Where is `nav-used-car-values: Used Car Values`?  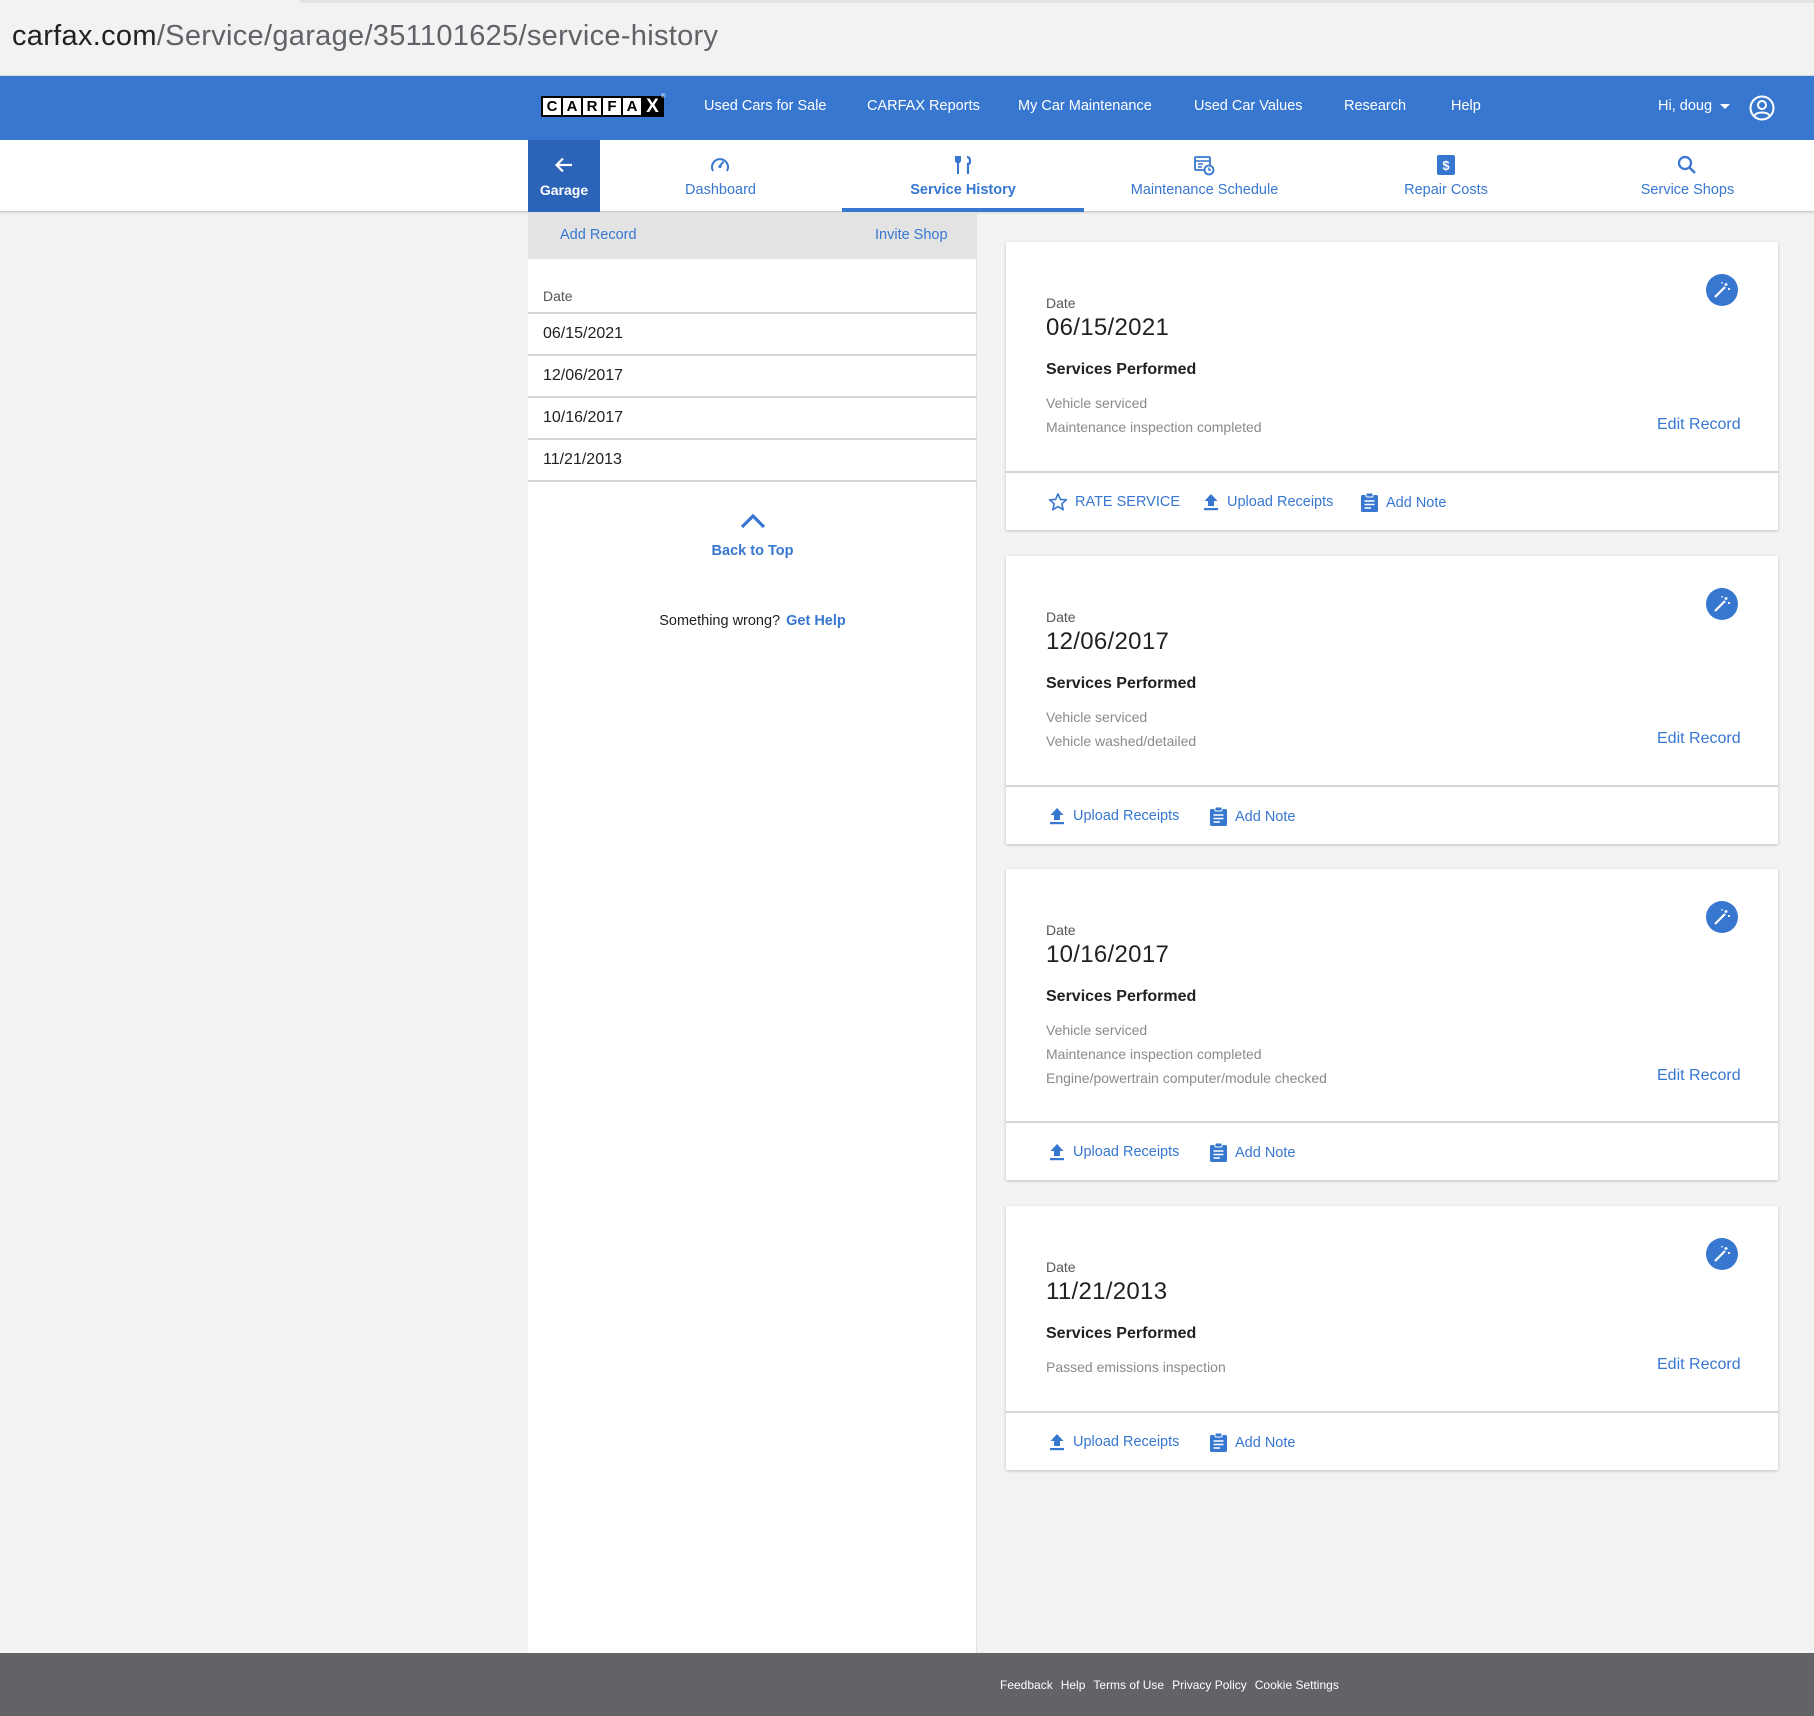
nav-used-car-values: Used Car Values is located at coordinates (1248, 106).